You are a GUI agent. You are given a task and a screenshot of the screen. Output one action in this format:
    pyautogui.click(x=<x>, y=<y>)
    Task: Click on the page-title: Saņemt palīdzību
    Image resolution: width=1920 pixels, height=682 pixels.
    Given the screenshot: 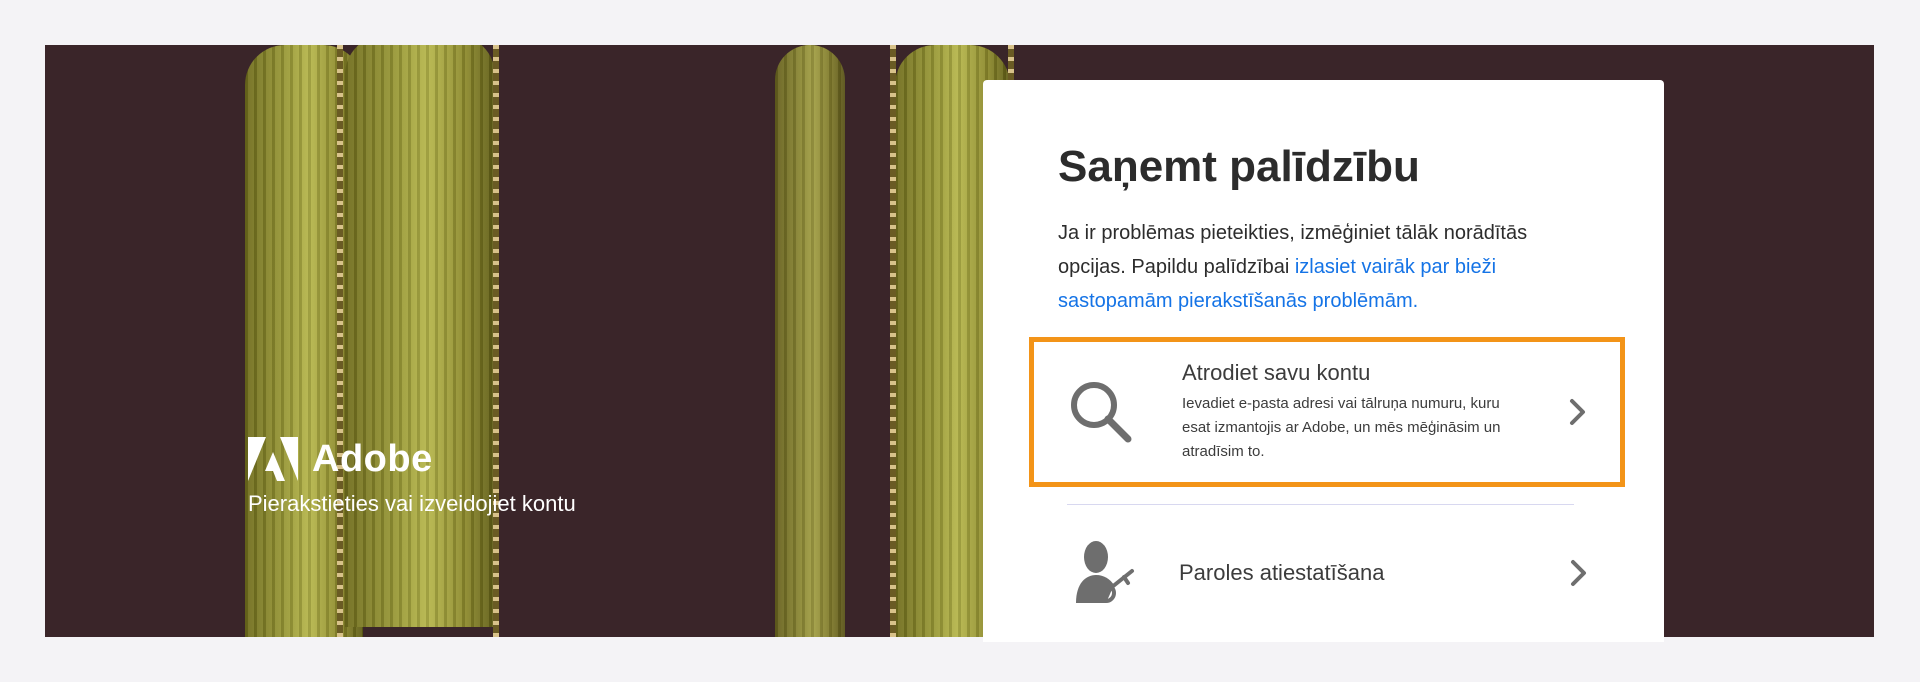 What is the action you would take?
    pyautogui.click(x=1239, y=166)
    